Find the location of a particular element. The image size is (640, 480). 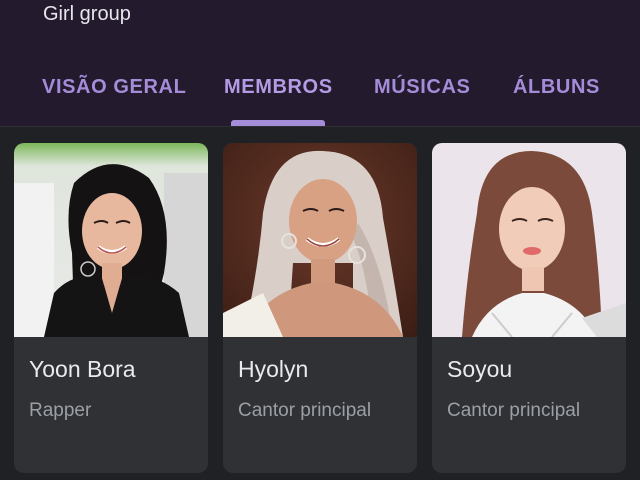

tab-musicas: MÚSICAS is located at coordinates (422, 87).